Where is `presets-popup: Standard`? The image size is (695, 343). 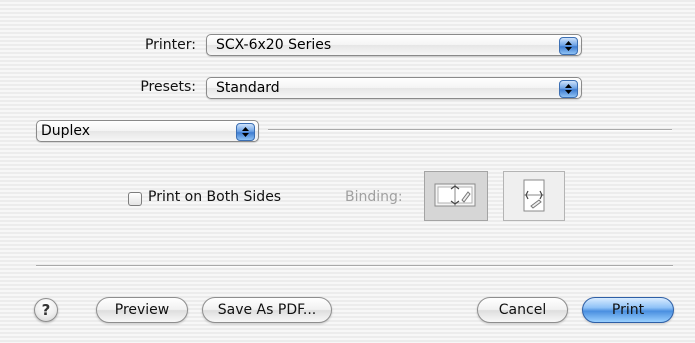 presets-popup: Standard is located at coordinates (394, 88).